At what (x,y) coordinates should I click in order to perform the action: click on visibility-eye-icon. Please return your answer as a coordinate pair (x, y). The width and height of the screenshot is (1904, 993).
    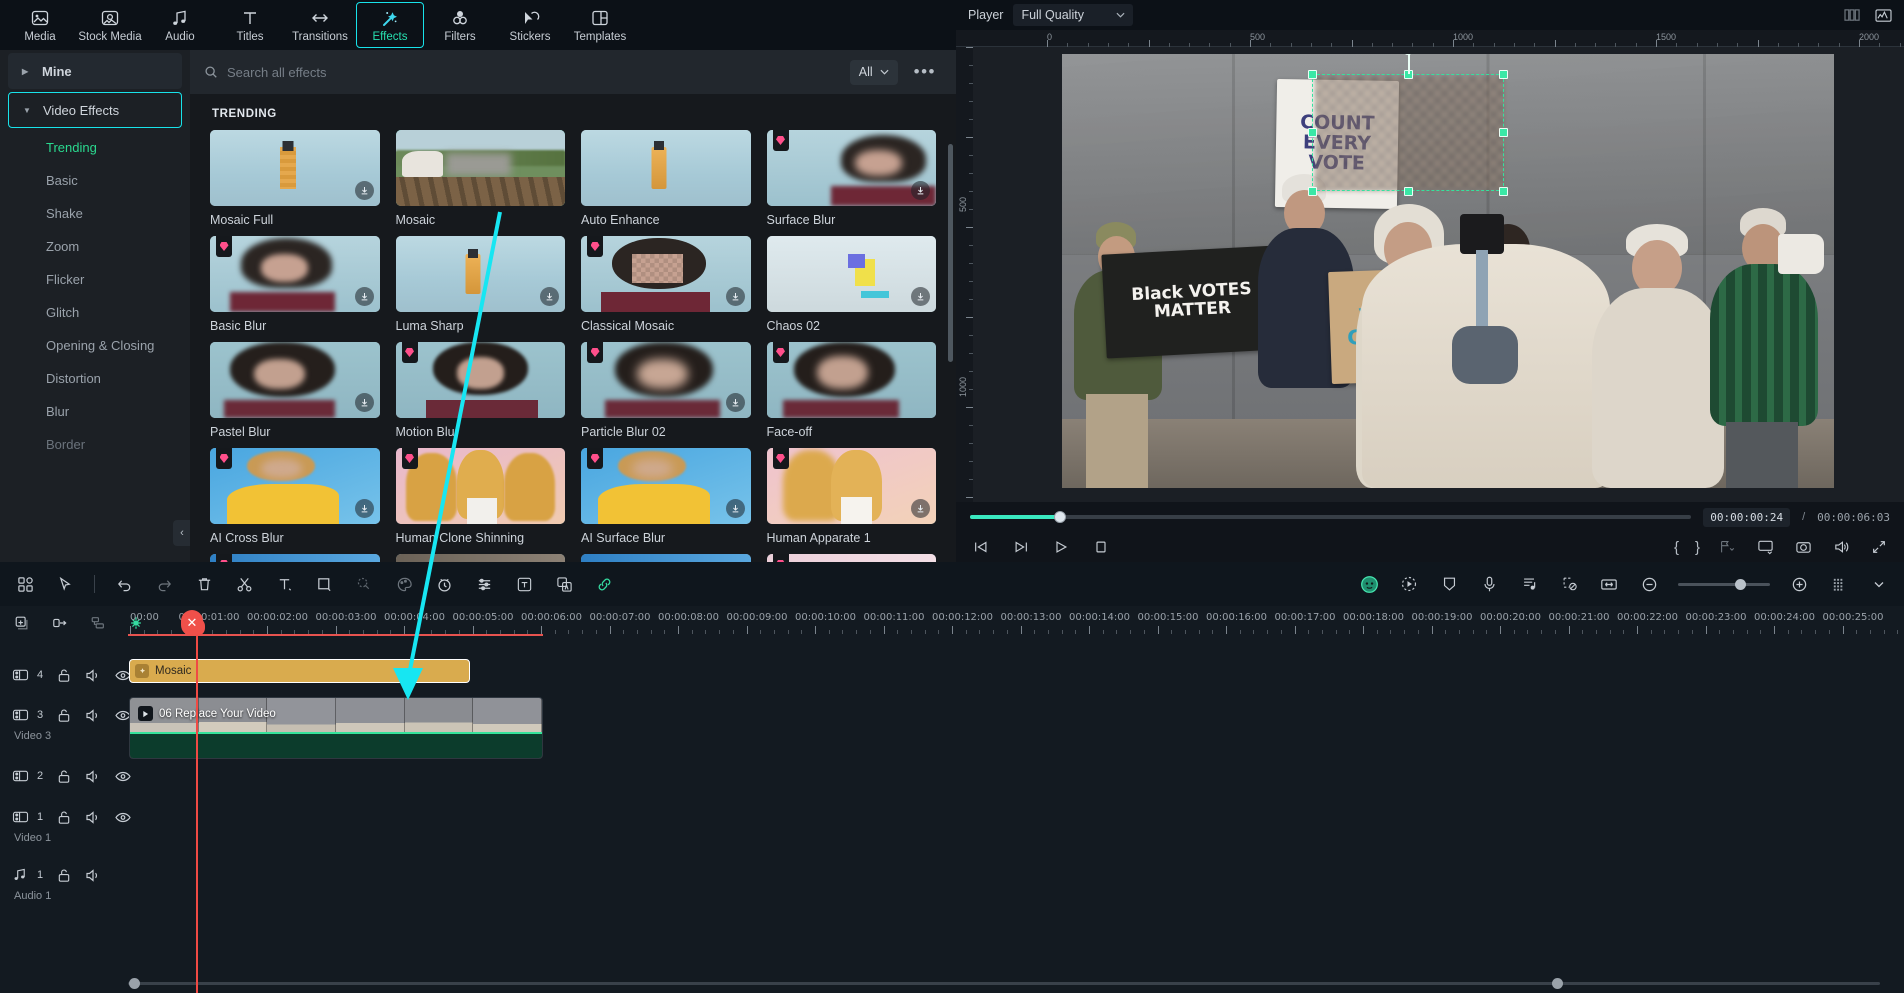
    Looking at the image, I should click on (123, 817).